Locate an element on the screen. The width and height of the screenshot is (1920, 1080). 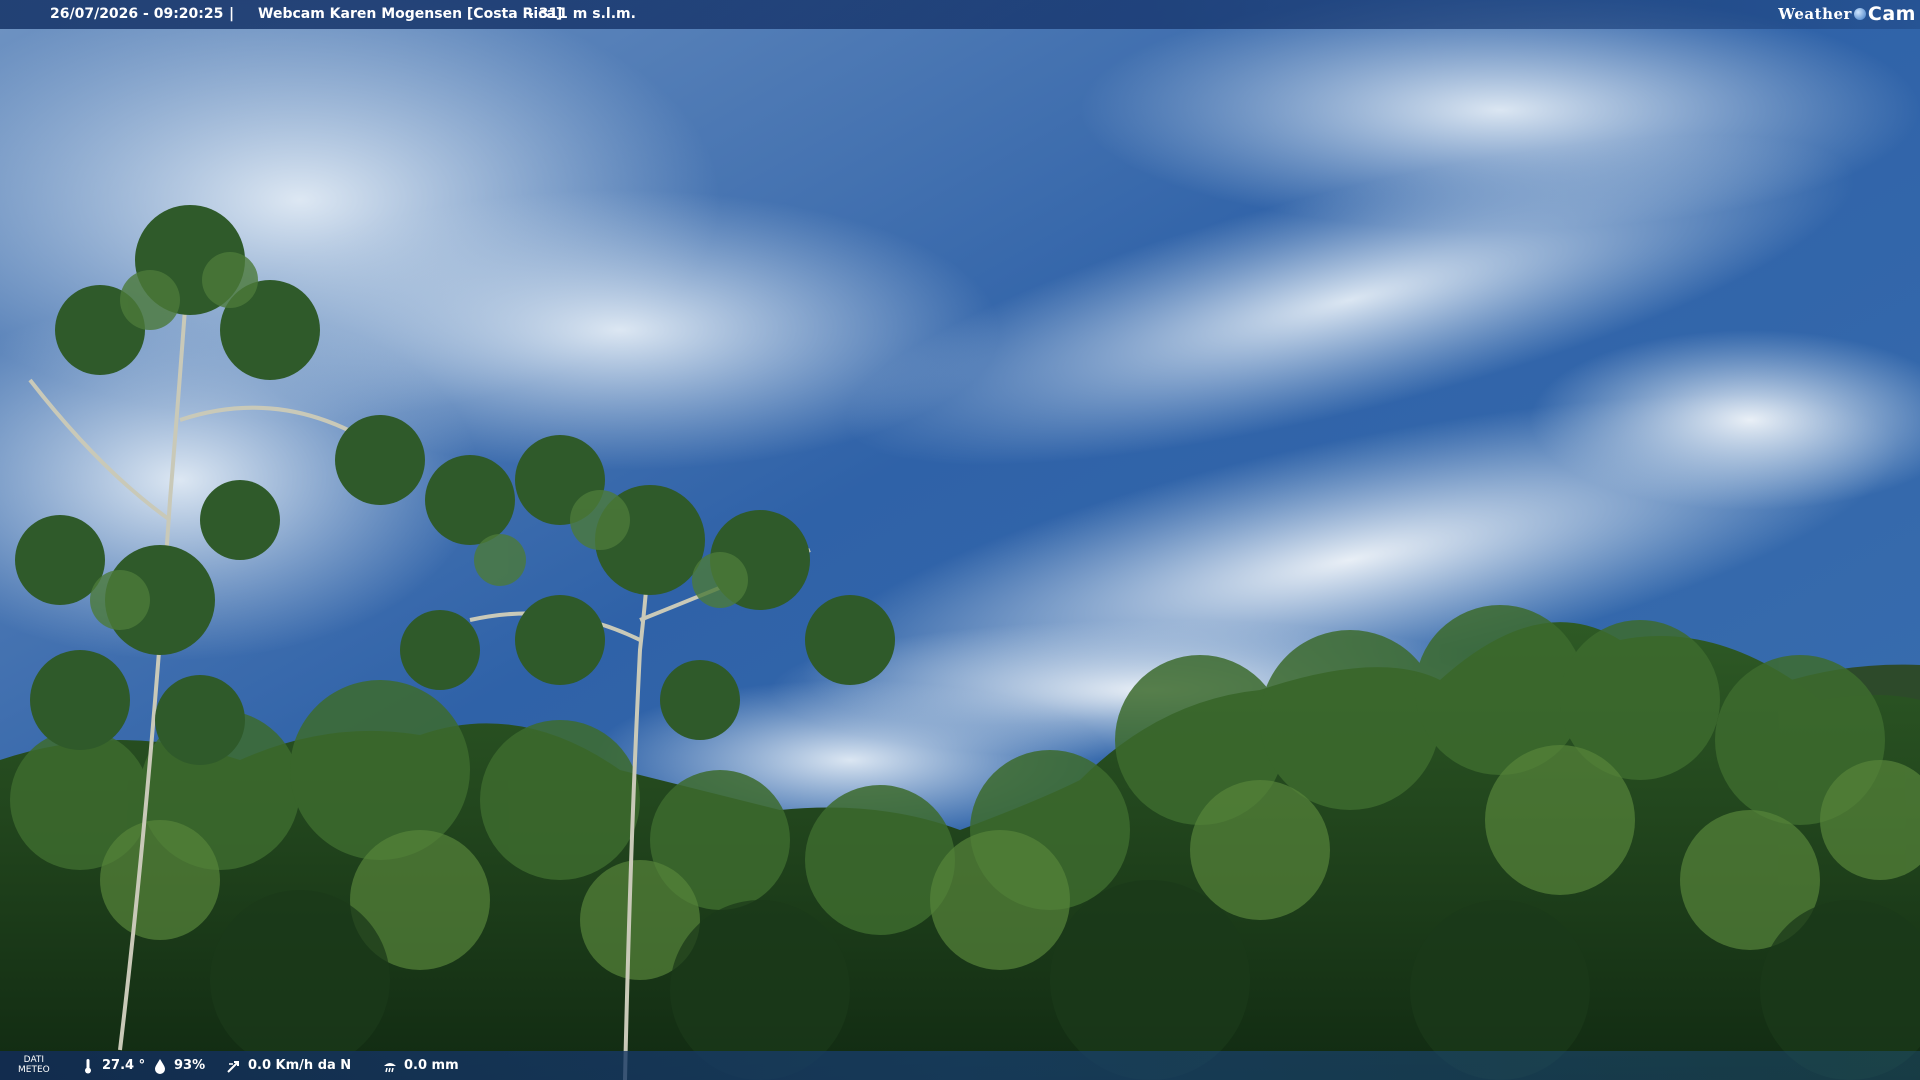
globe-icon is located at coordinates (1859, 14).